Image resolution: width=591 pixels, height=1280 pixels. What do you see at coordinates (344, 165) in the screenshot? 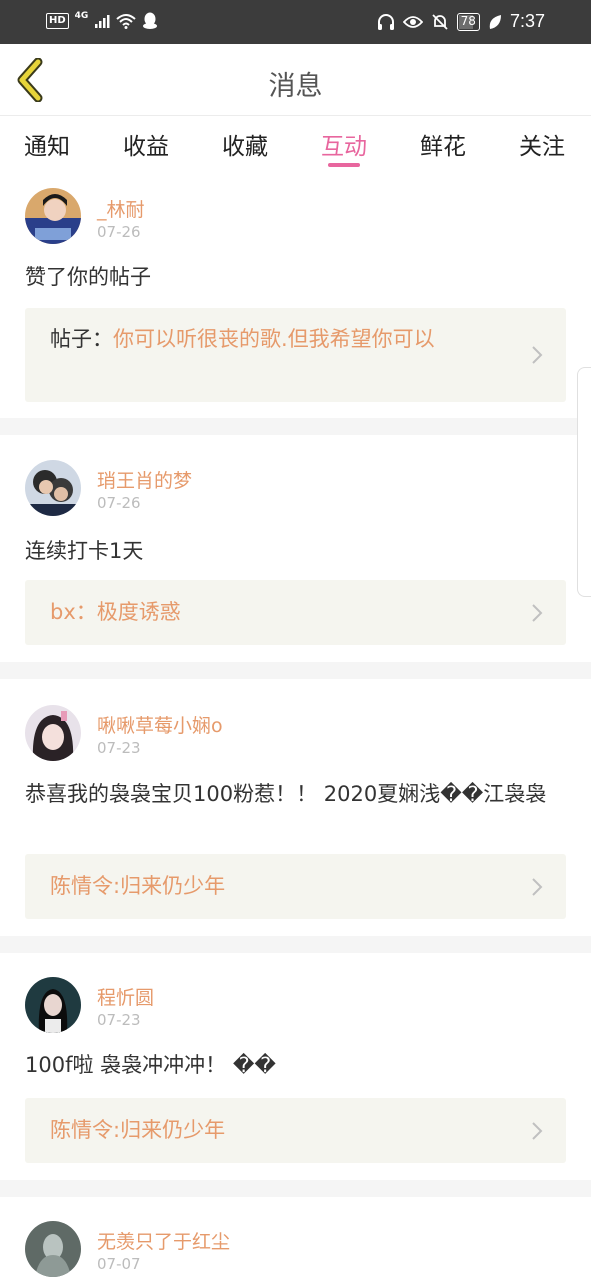
I see `active-tab-indicator` at bounding box center [344, 165].